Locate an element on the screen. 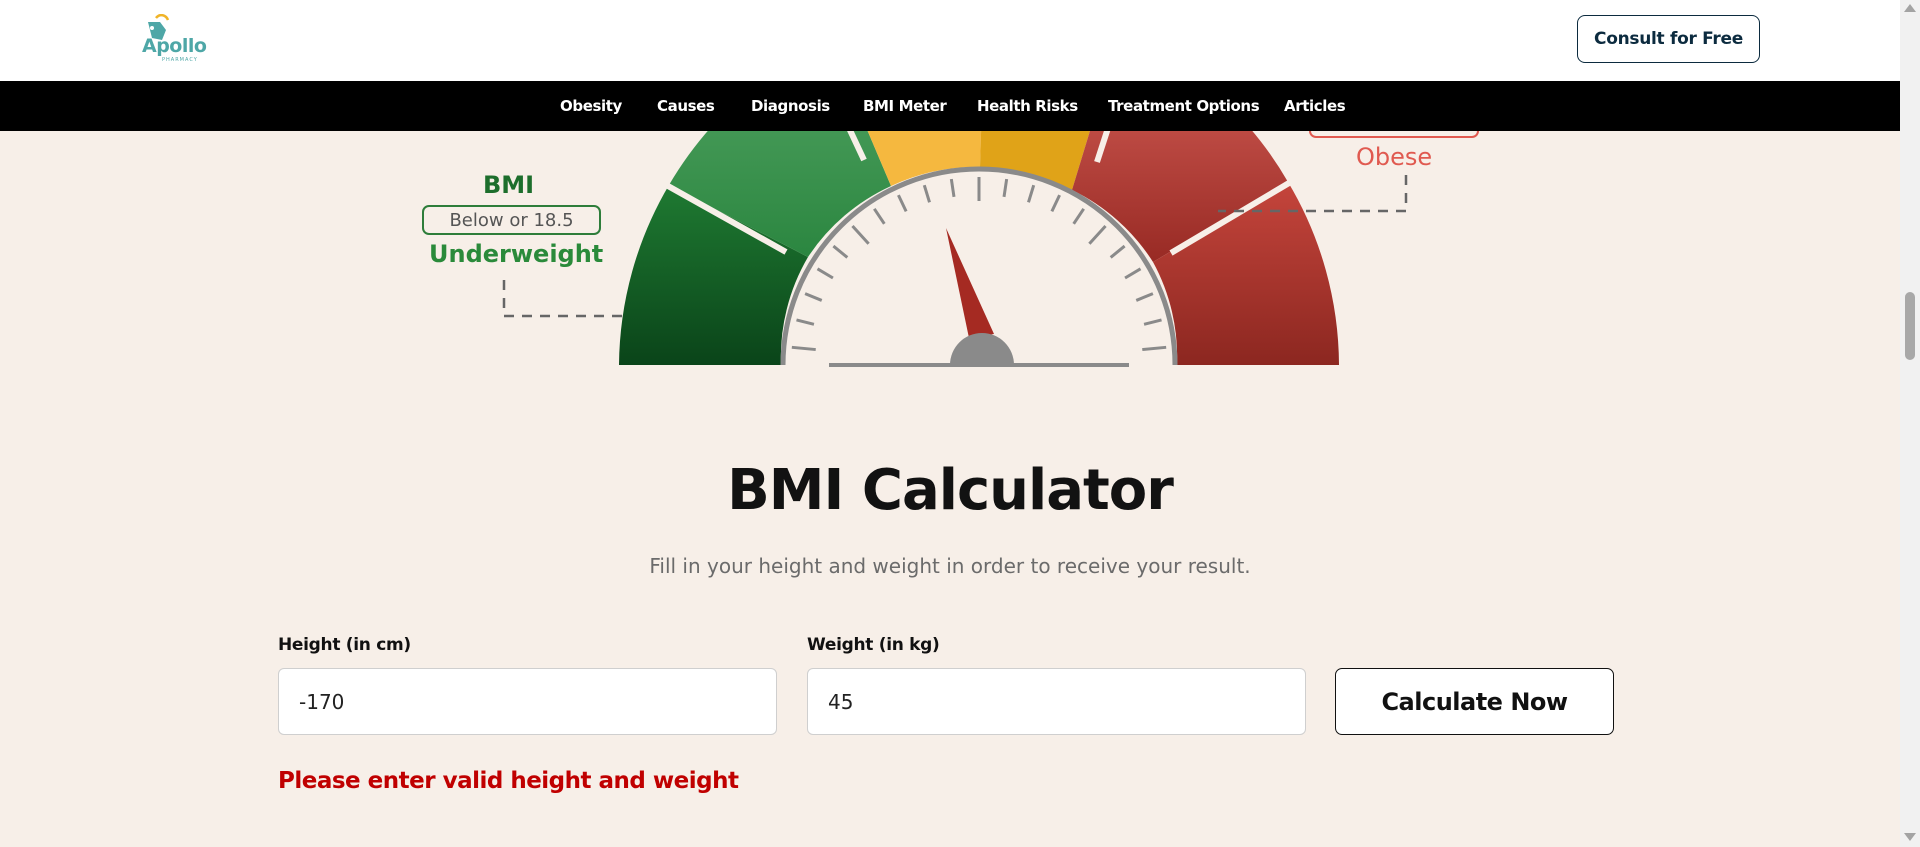 The height and width of the screenshot is (847, 1920). nav-item-diagnosis: Diagnosis is located at coordinates (790, 106).